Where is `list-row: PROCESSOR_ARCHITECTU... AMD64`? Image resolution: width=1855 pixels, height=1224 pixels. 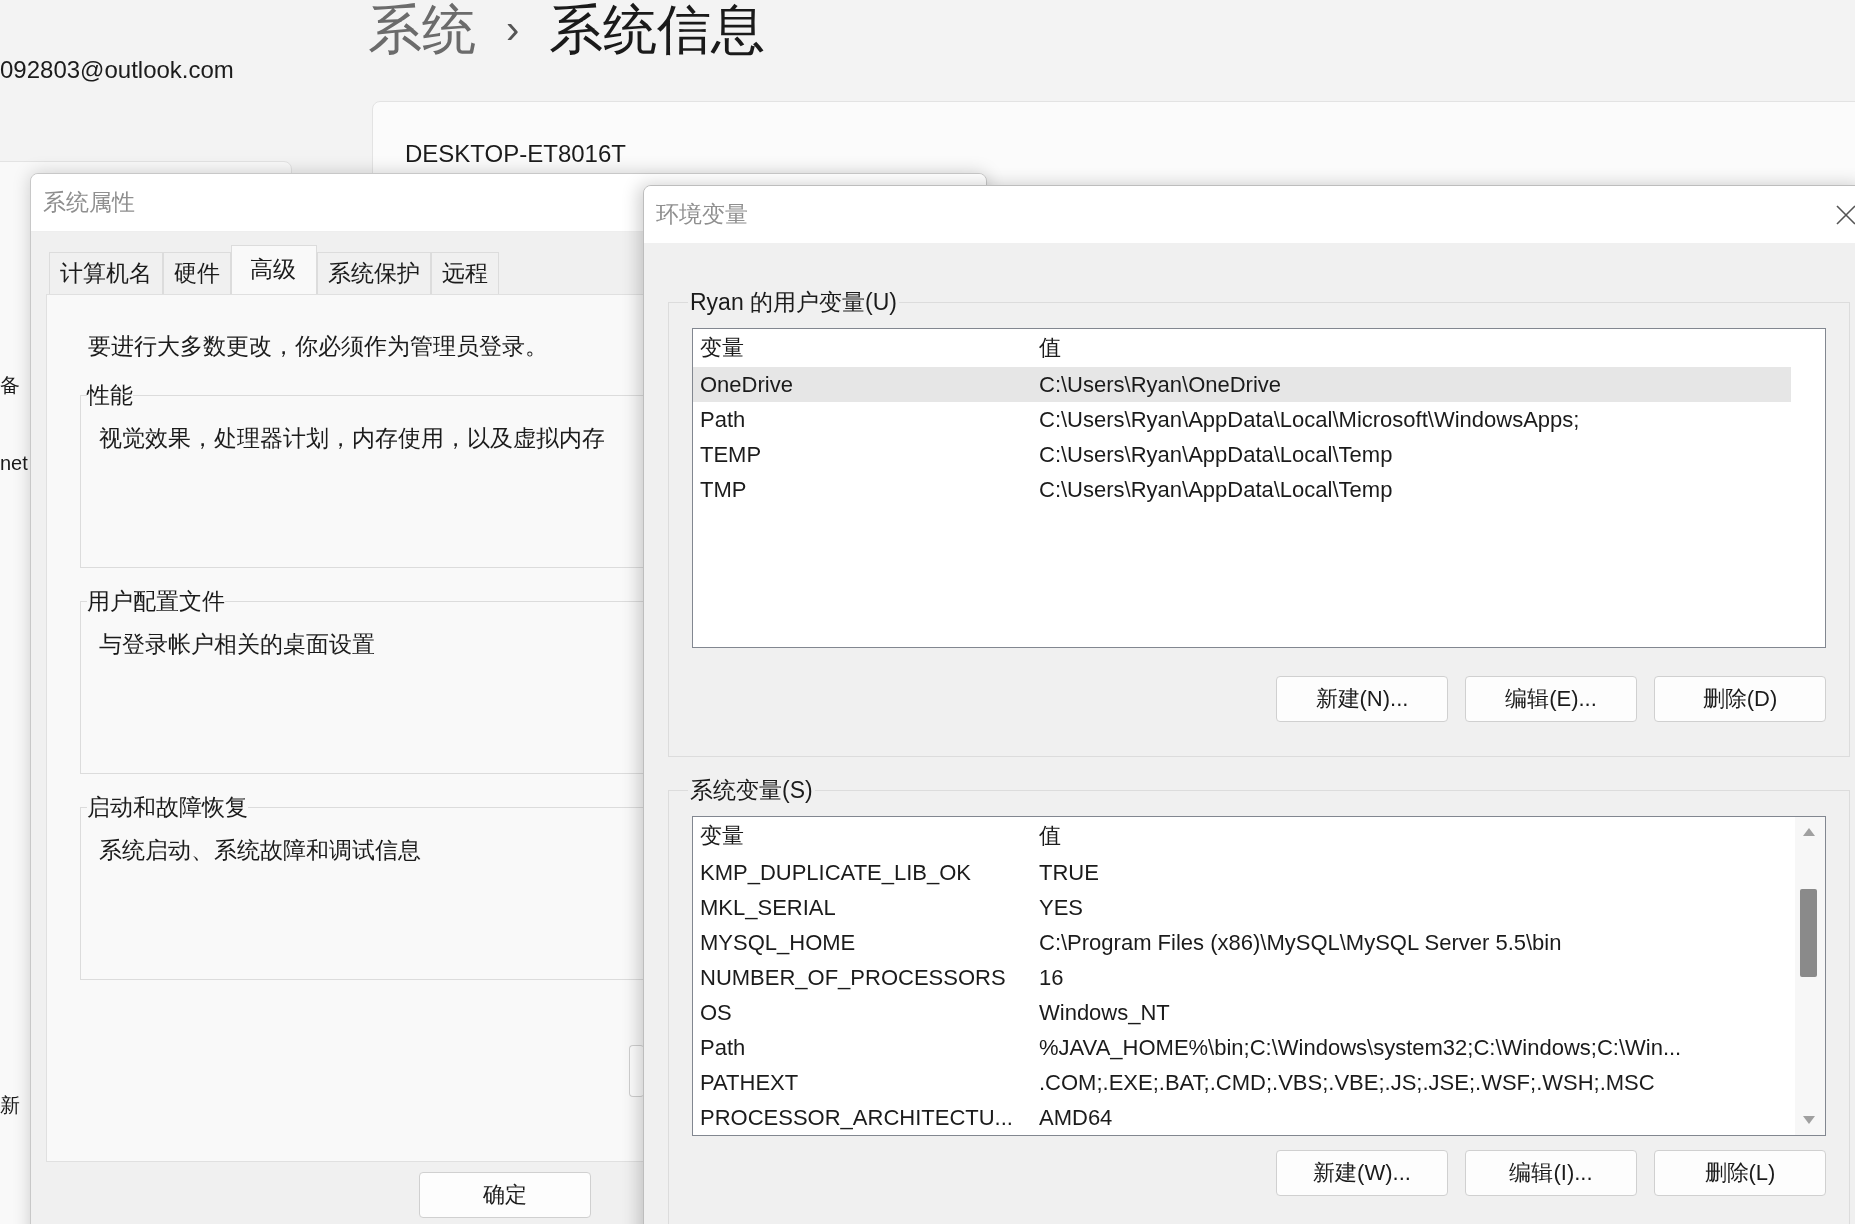 list-row: PROCESSOR_ARCHITECTU... AMD64 is located at coordinates (1242, 1117).